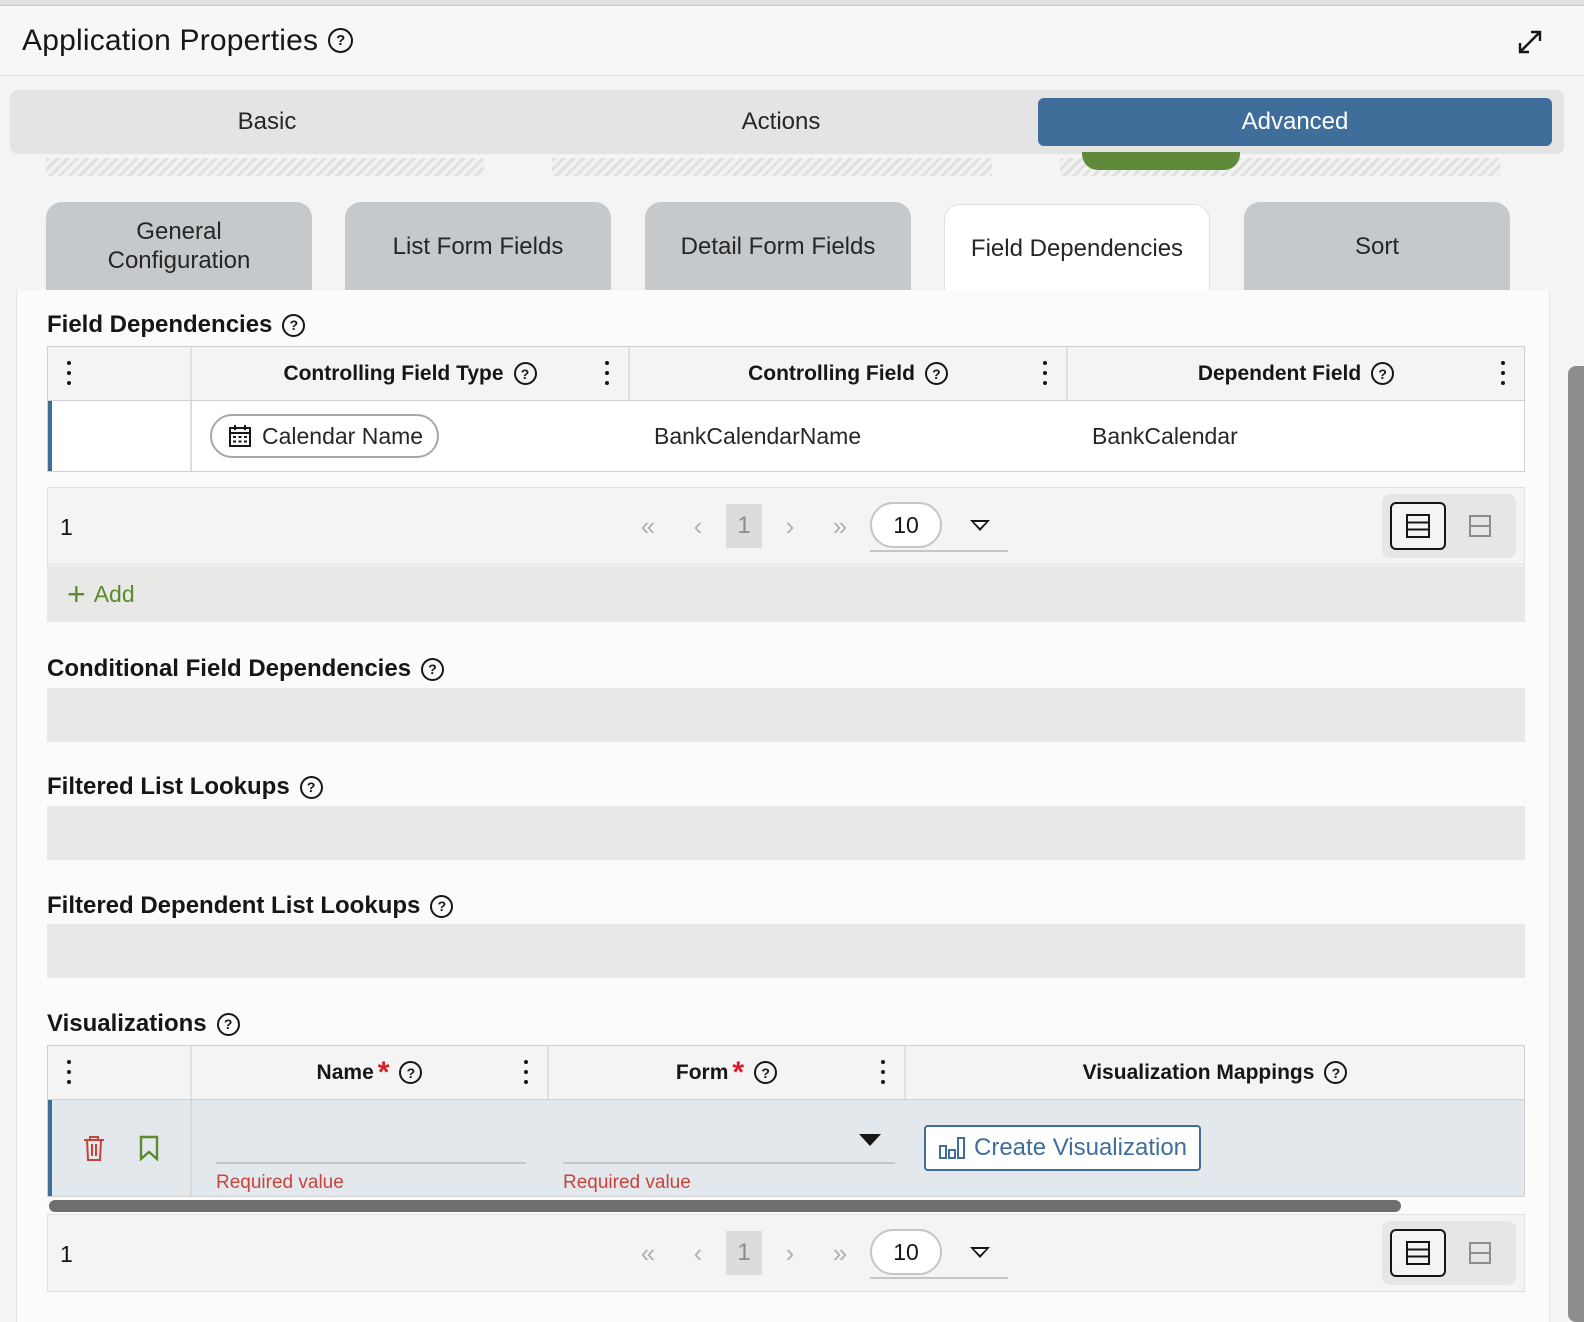 The height and width of the screenshot is (1322, 1584). Describe the element at coordinates (478, 246) in the screenshot. I see `subtab-list-form-fields: List Form Fields` at that location.